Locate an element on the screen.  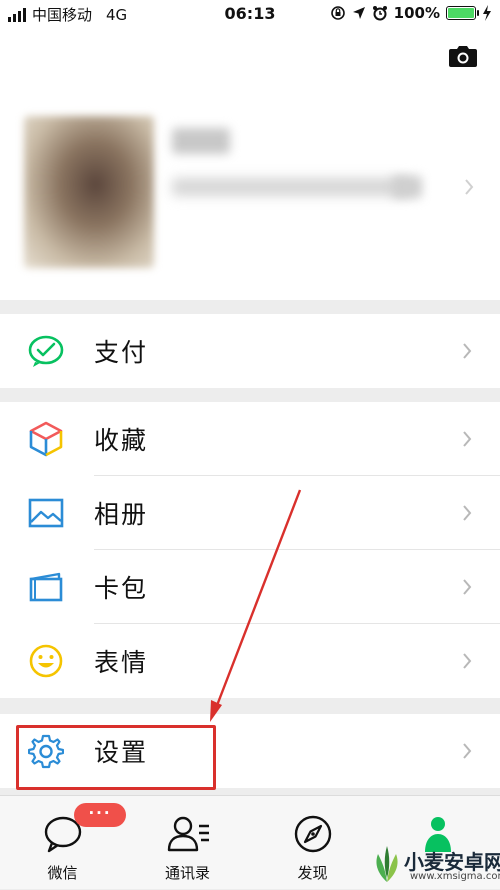
menu-item-album: 相册 is located at coordinates (250, 513).